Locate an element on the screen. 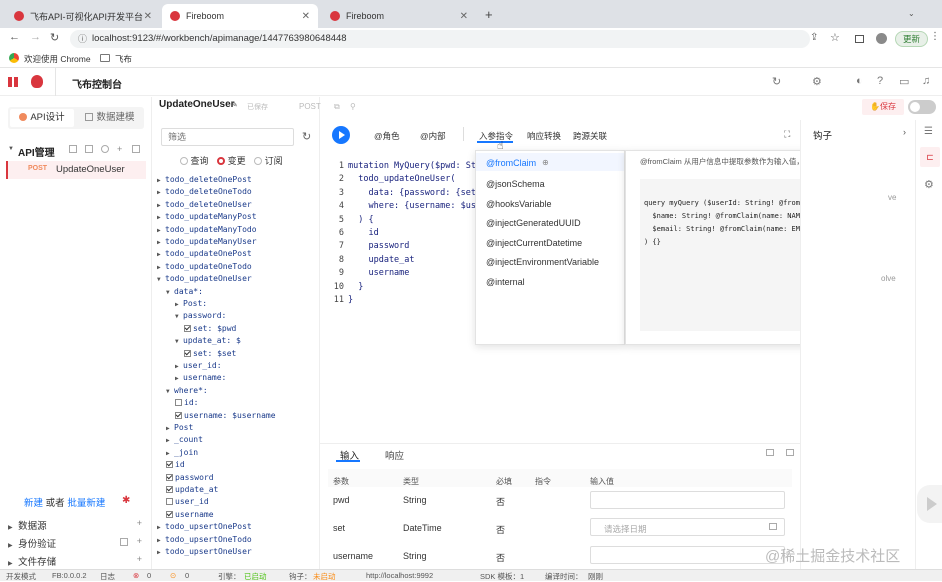  edit-pencil-icon: ✎ is located at coordinates (234, 104).